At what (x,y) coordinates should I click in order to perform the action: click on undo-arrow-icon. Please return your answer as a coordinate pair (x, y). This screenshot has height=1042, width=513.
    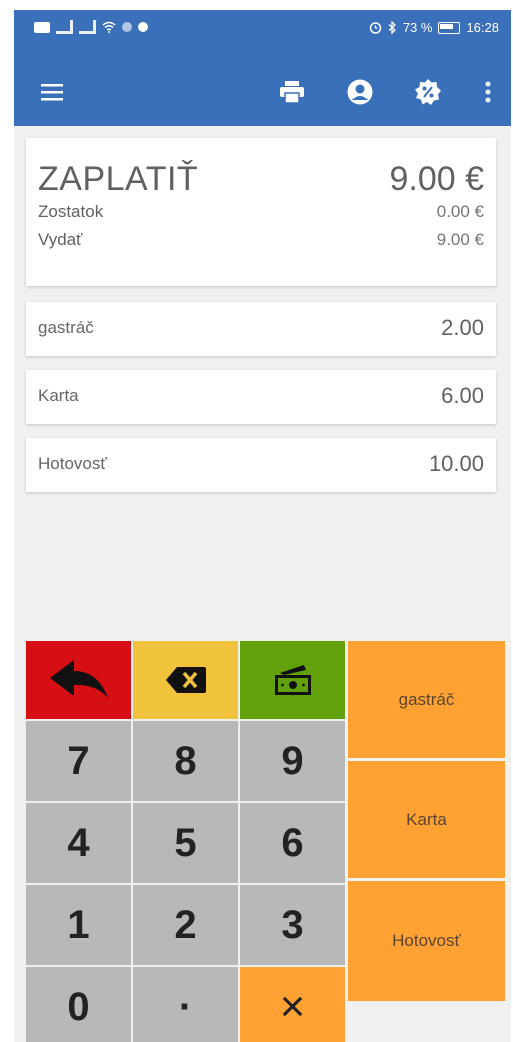
    Looking at the image, I should click on (78, 679).